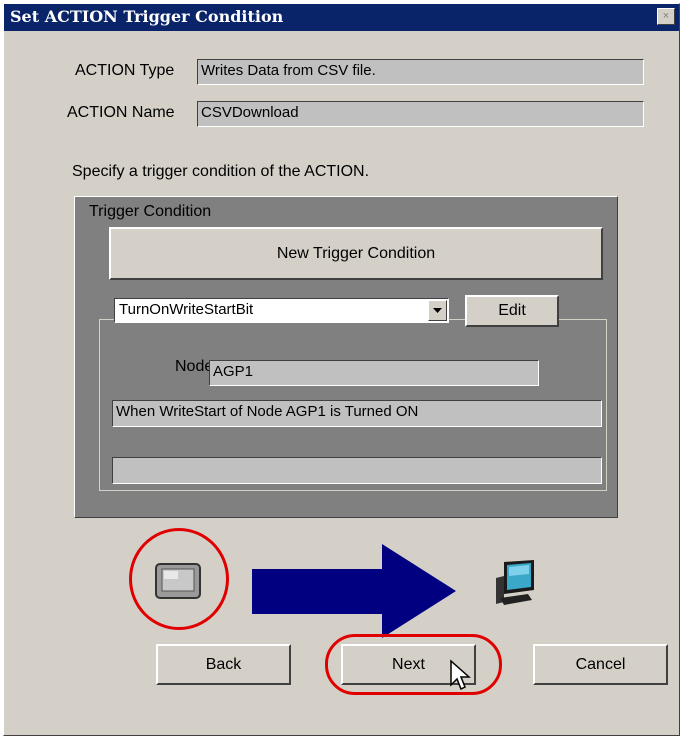 The image size is (685, 739). I want to click on action-name-label: ACTION Name, so click(121, 112).